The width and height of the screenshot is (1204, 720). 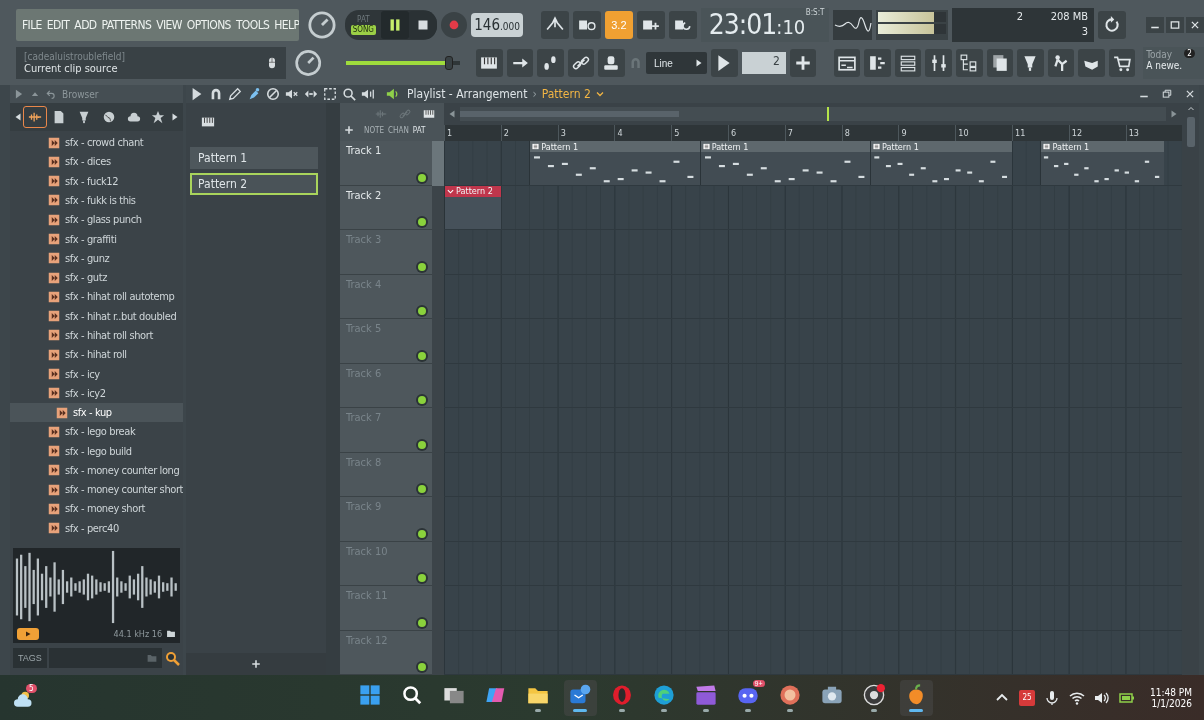 I want to click on filter-tab: CHAN, so click(x=398, y=130).